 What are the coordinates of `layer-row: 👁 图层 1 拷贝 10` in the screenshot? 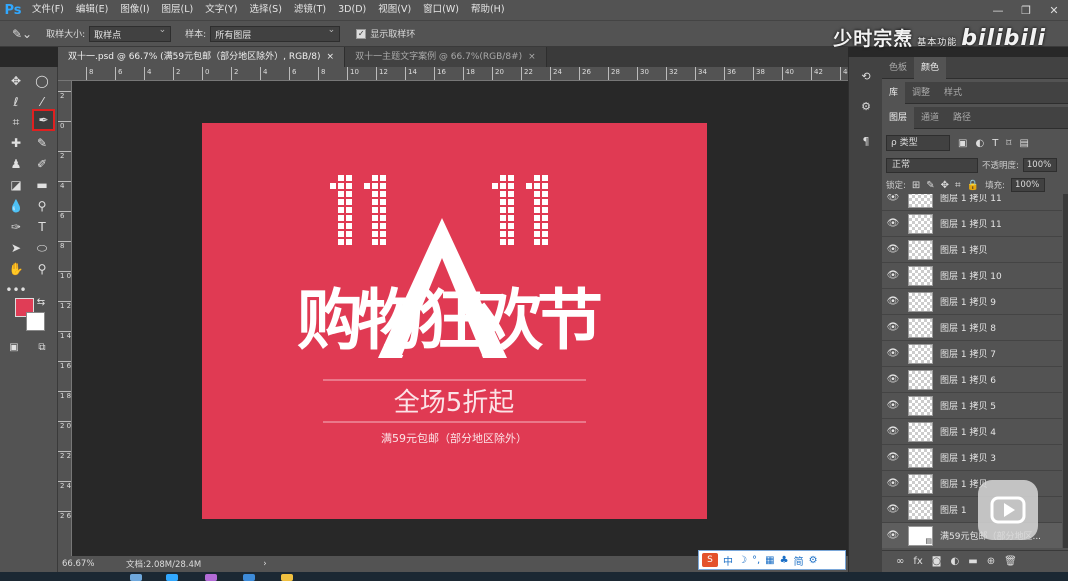 It's located at (972, 276).